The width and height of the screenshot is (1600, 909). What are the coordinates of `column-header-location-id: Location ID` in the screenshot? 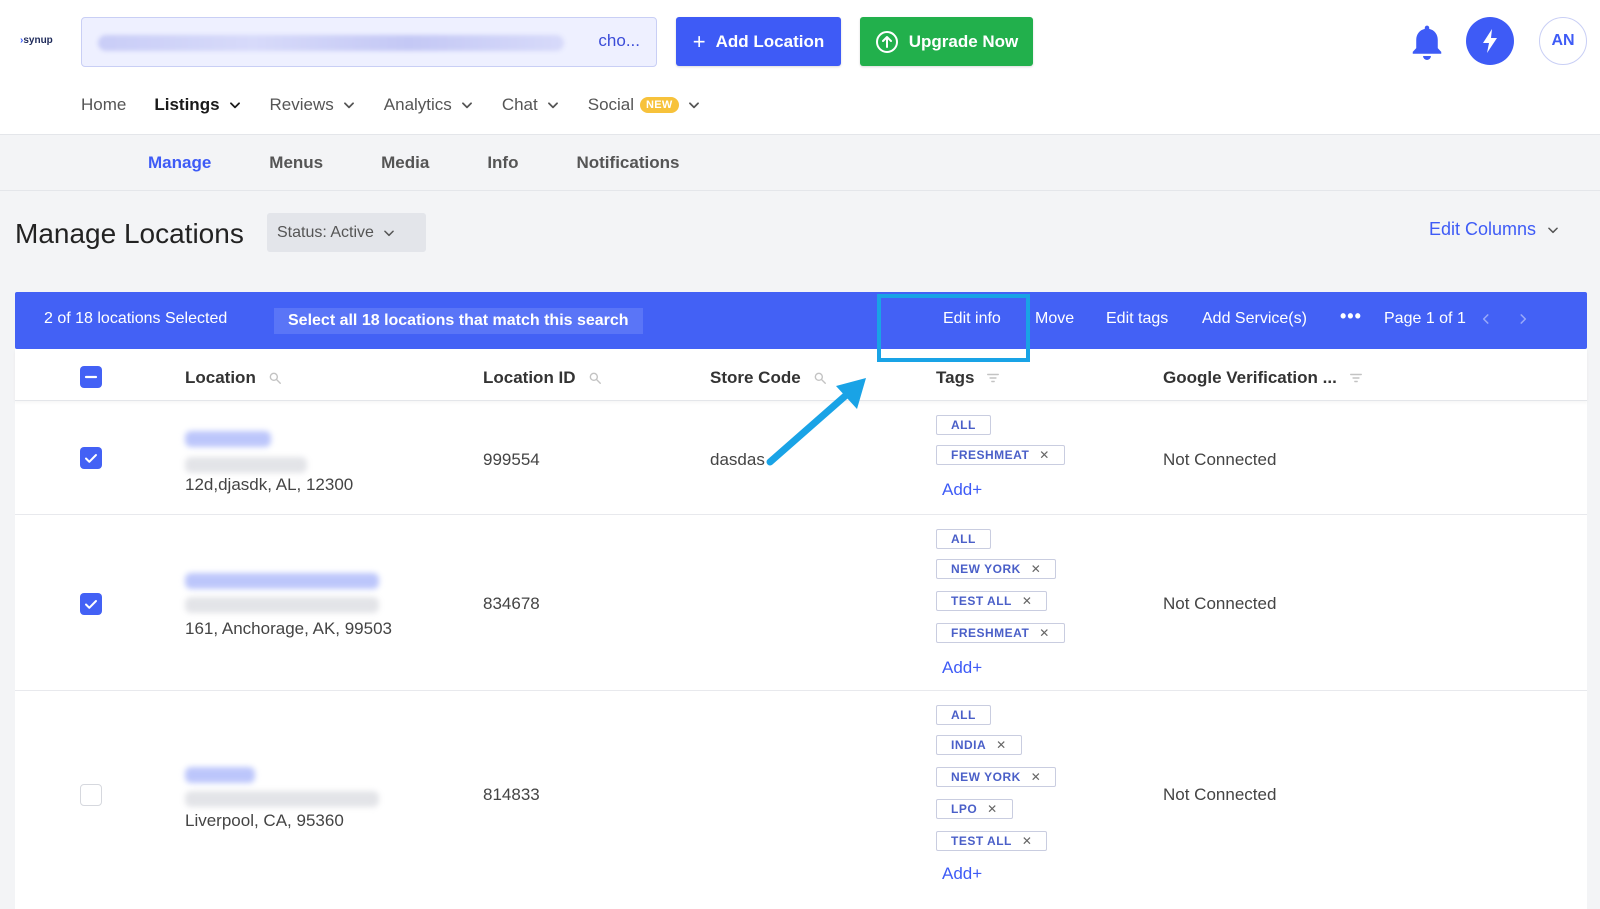 It's located at (542, 378).